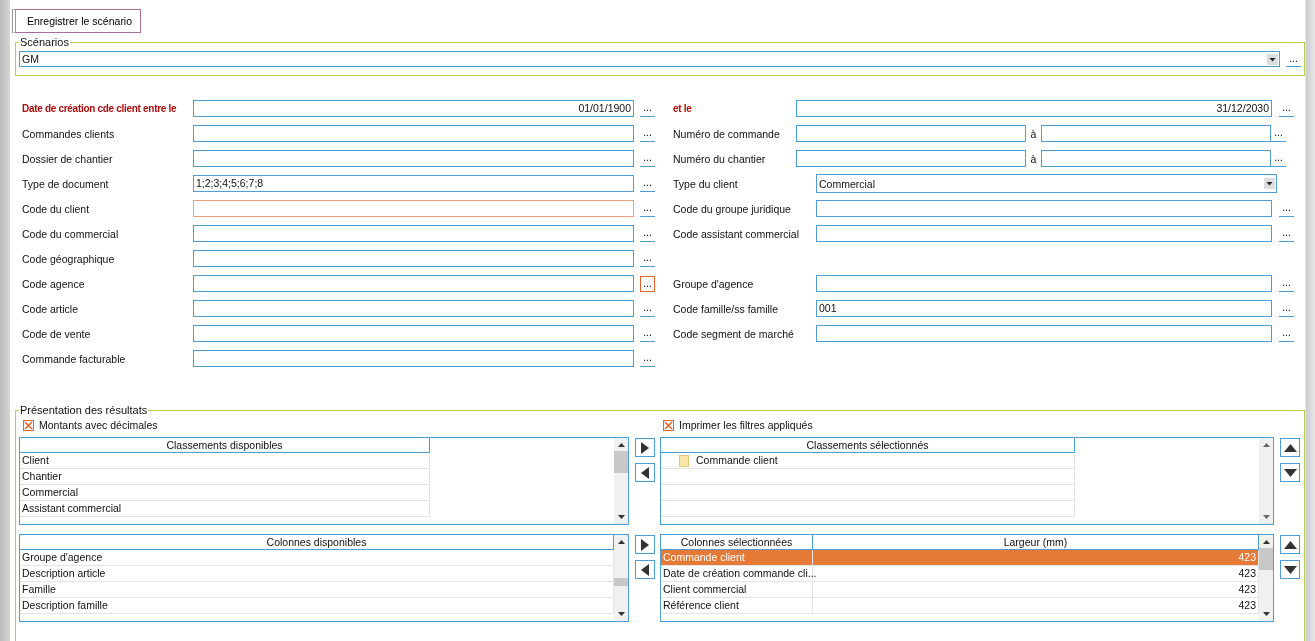 This screenshot has width=1315, height=641. Describe the element at coordinates (317, 542) in the screenshot. I see `column-header: Colonnes disponibles` at that location.